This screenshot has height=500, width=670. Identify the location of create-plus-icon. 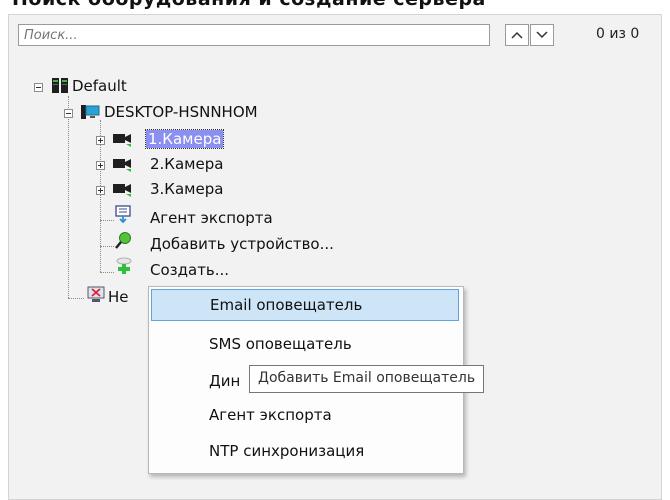
(124, 265).